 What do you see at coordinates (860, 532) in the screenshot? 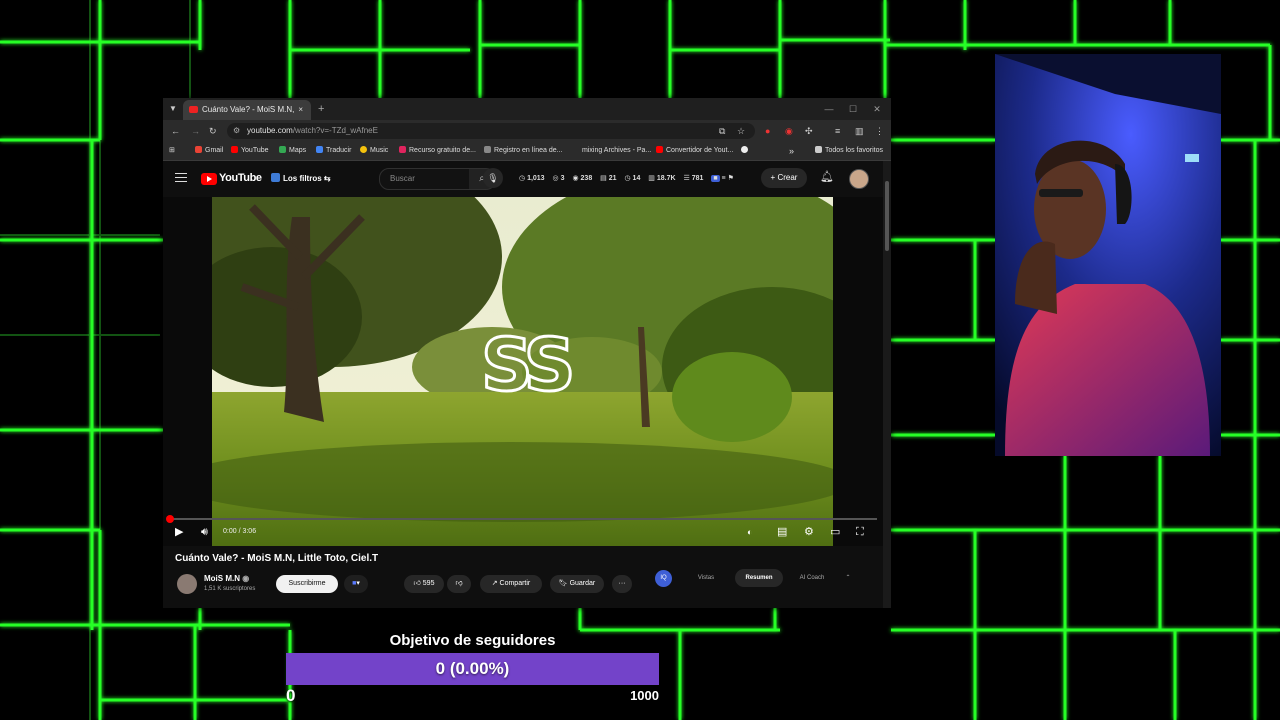
I see `fullscreen-icon: ⛶` at bounding box center [860, 532].